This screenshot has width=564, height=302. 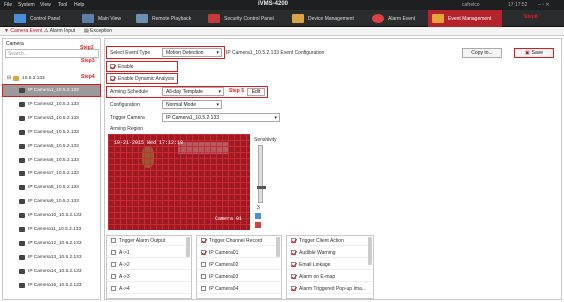 I want to click on tab-remote-playback: Remote Playback, so click(x=167, y=18).